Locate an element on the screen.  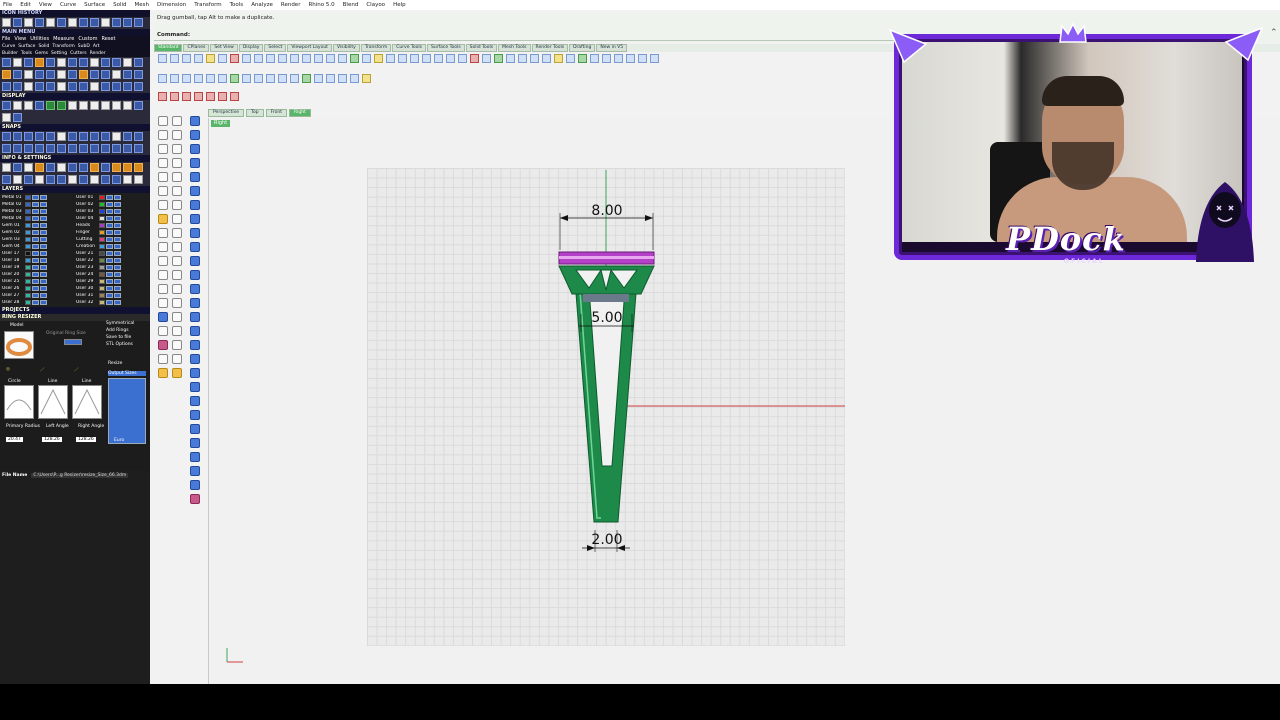
layer-row: User 24 is located at coordinates (112, 274).